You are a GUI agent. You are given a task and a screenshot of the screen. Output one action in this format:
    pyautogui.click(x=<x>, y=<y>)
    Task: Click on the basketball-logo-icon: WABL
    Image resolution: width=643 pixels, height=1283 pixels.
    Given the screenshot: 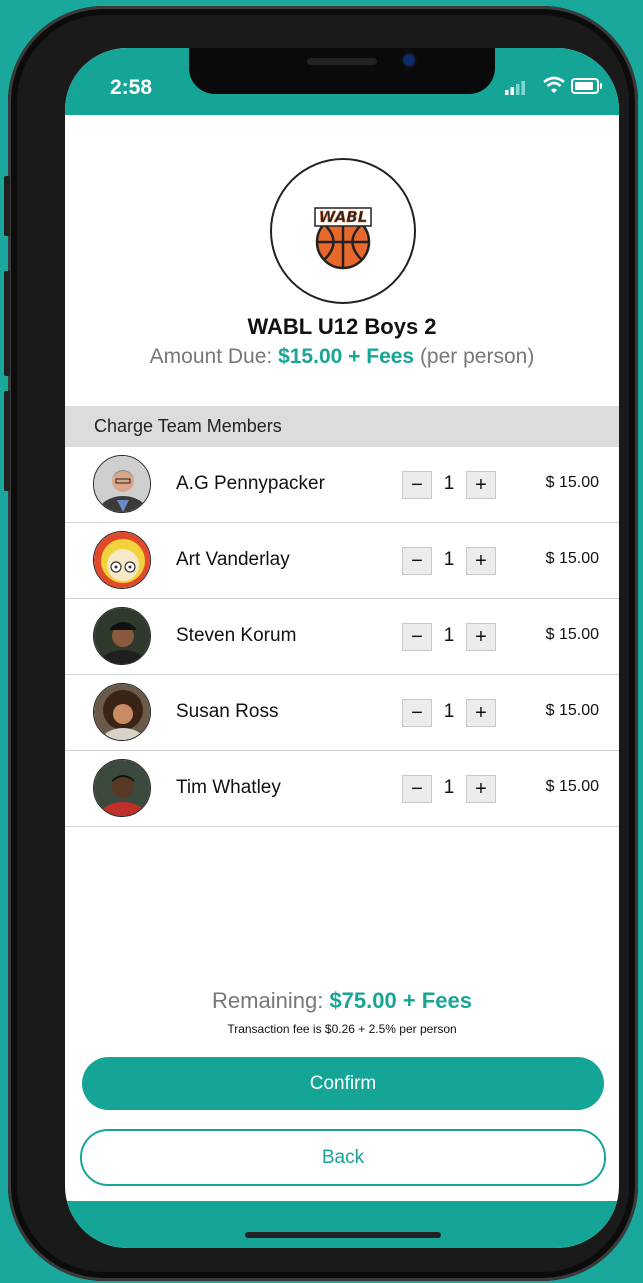 What is the action you would take?
    pyautogui.click(x=343, y=238)
    